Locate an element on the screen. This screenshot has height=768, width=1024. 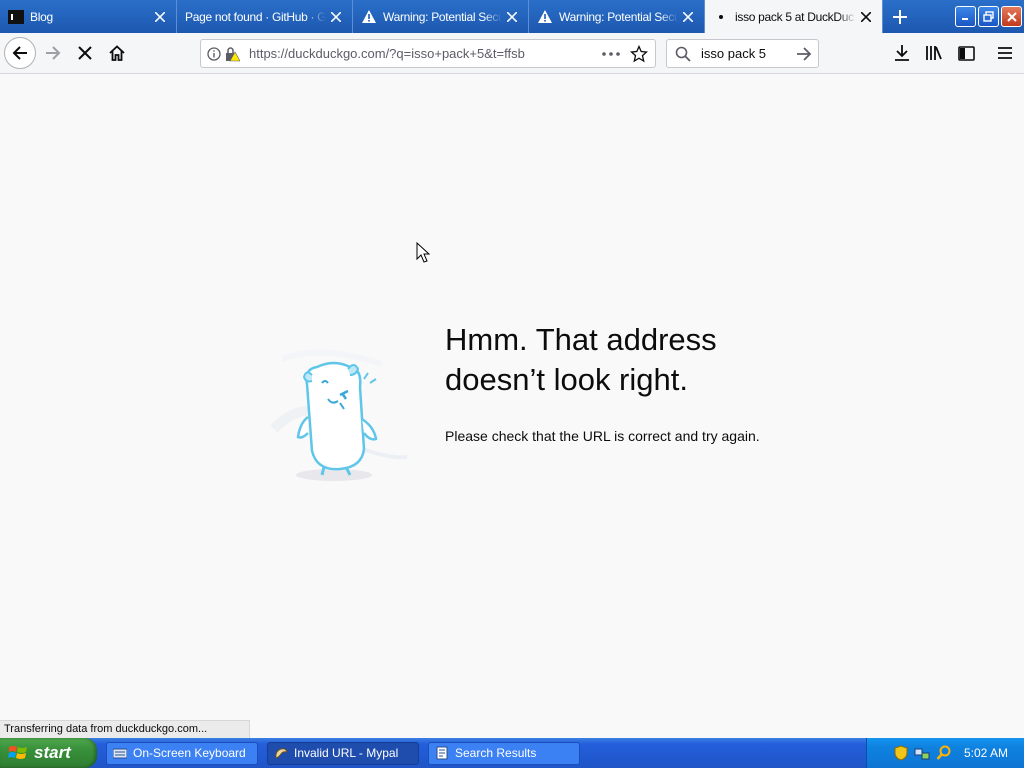
back-button is located at coordinates (20, 53).